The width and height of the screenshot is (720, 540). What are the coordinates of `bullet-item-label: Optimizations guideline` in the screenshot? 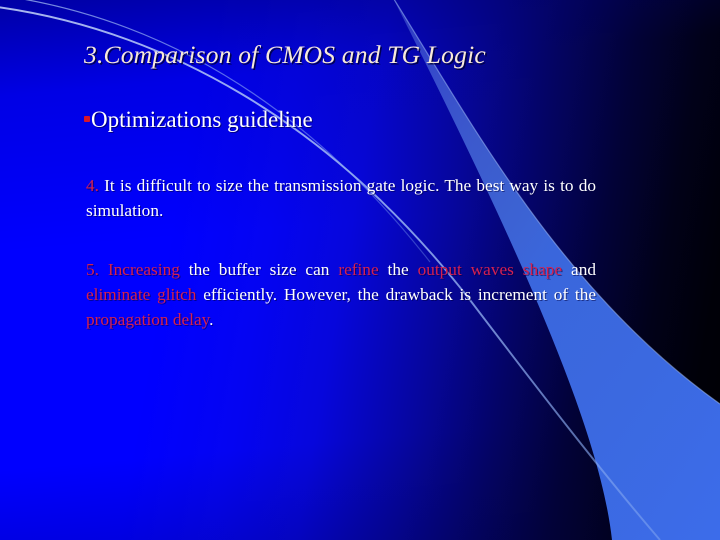 It's located at (202, 119).